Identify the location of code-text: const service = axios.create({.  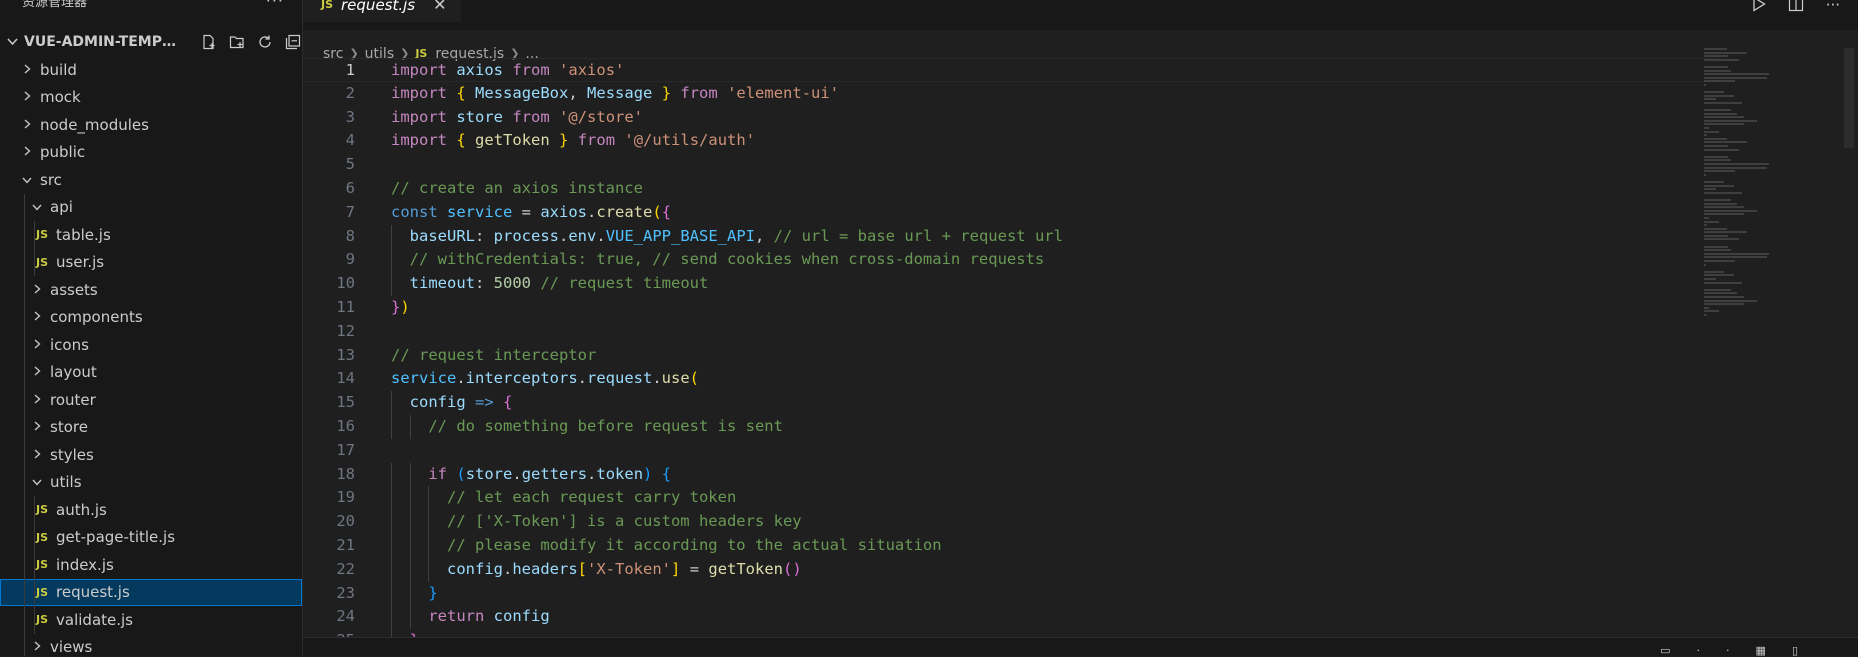
(523, 213).